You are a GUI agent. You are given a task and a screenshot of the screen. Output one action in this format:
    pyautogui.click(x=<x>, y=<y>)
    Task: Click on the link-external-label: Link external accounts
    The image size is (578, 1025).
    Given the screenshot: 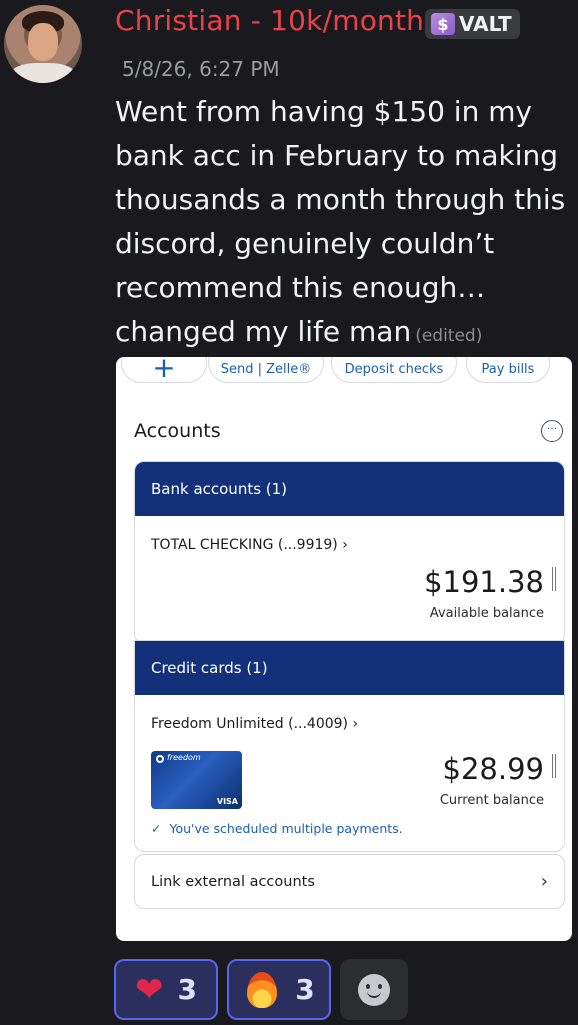 What is the action you would take?
    pyautogui.click(x=233, y=881)
    